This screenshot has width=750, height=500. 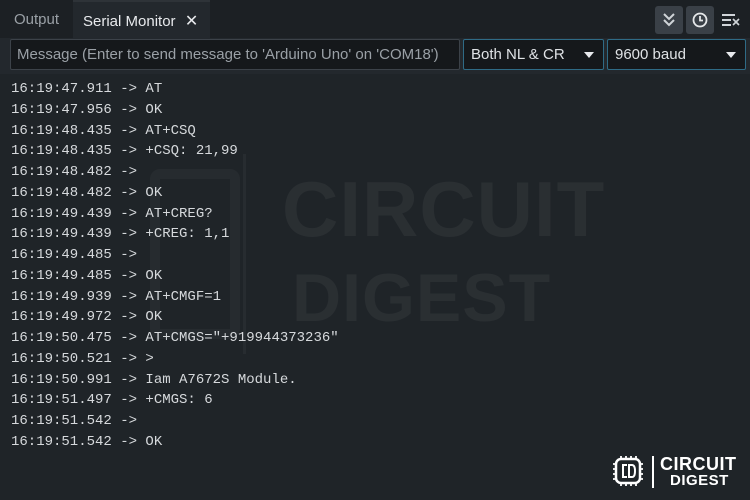 What do you see at coordinates (129, 21) in the screenshot?
I see `tab-serial-monitor-label: Serial Monitor` at bounding box center [129, 21].